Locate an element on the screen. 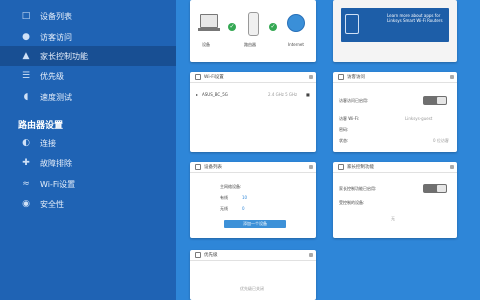 This screenshot has width=480, height=300. main-network-devices-label: 主网络设备: is located at coordinates (231, 186).